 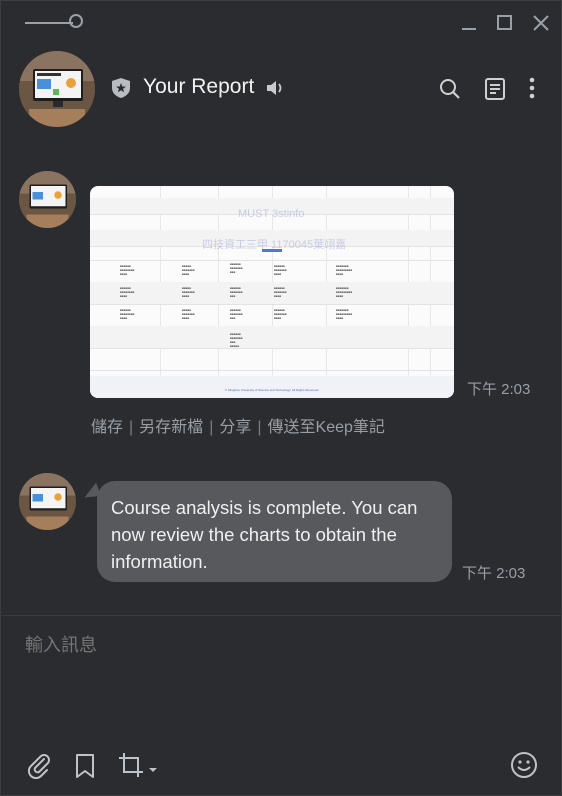 I want to click on send-to-keep-button: 傳送至Keep筆記, so click(x=326, y=427).